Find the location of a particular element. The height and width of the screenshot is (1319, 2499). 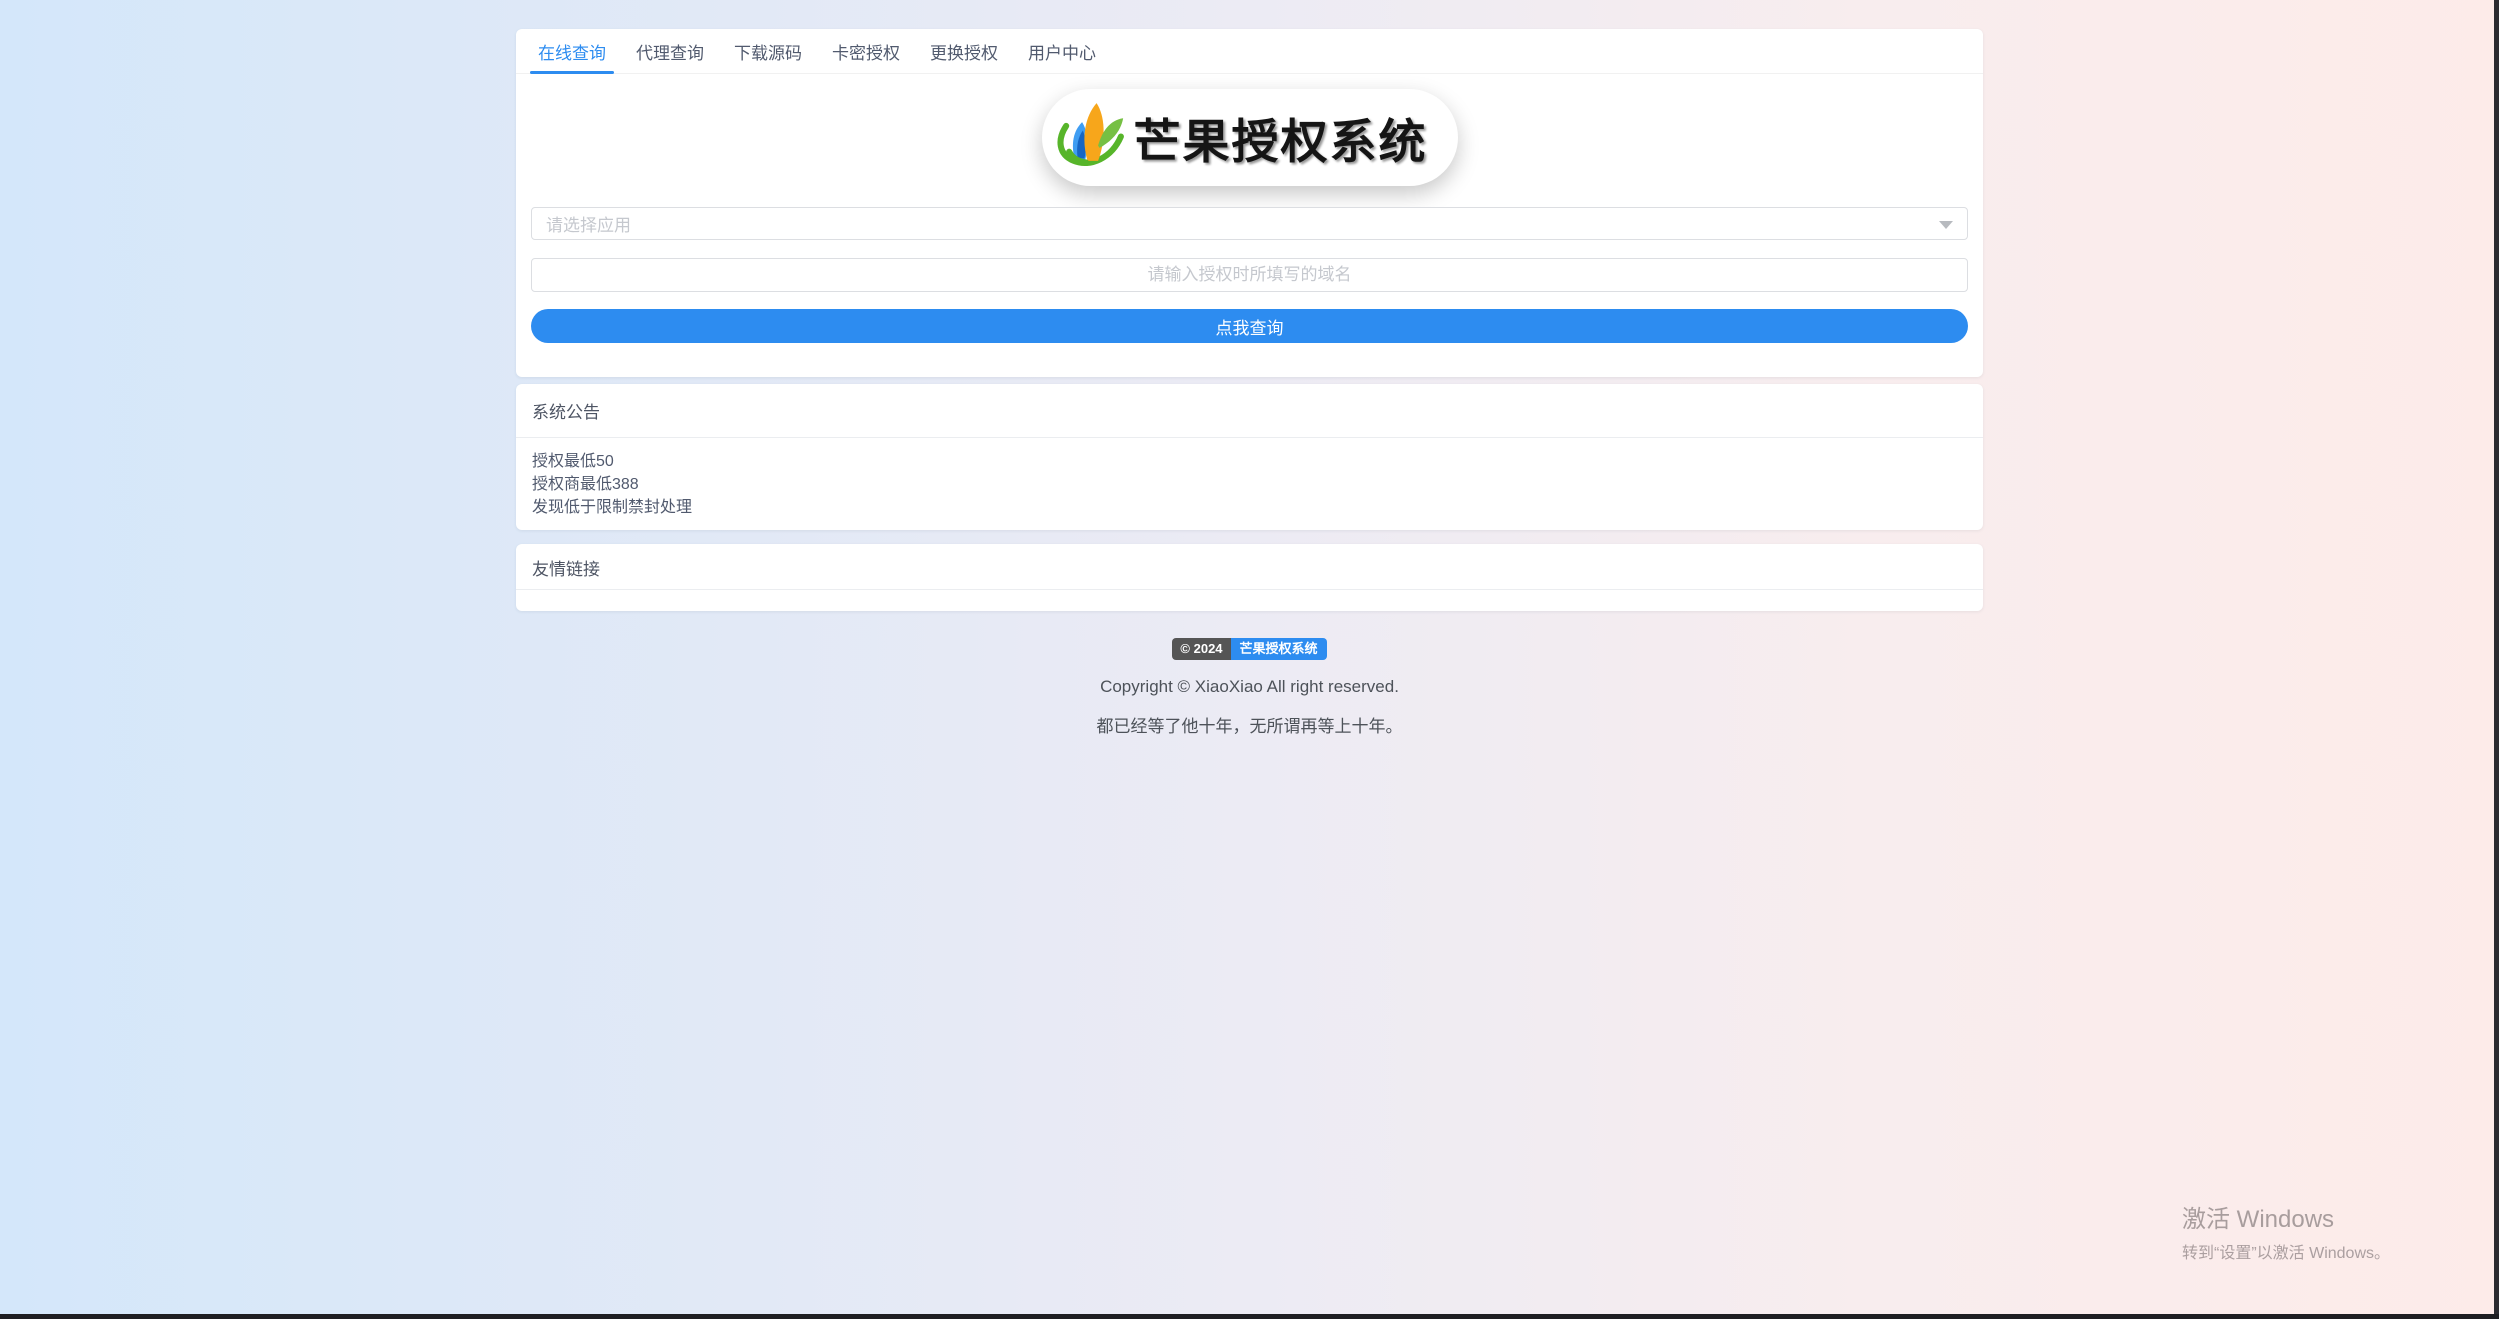

friend-links-card: 友情链接 is located at coordinates (1249, 577).